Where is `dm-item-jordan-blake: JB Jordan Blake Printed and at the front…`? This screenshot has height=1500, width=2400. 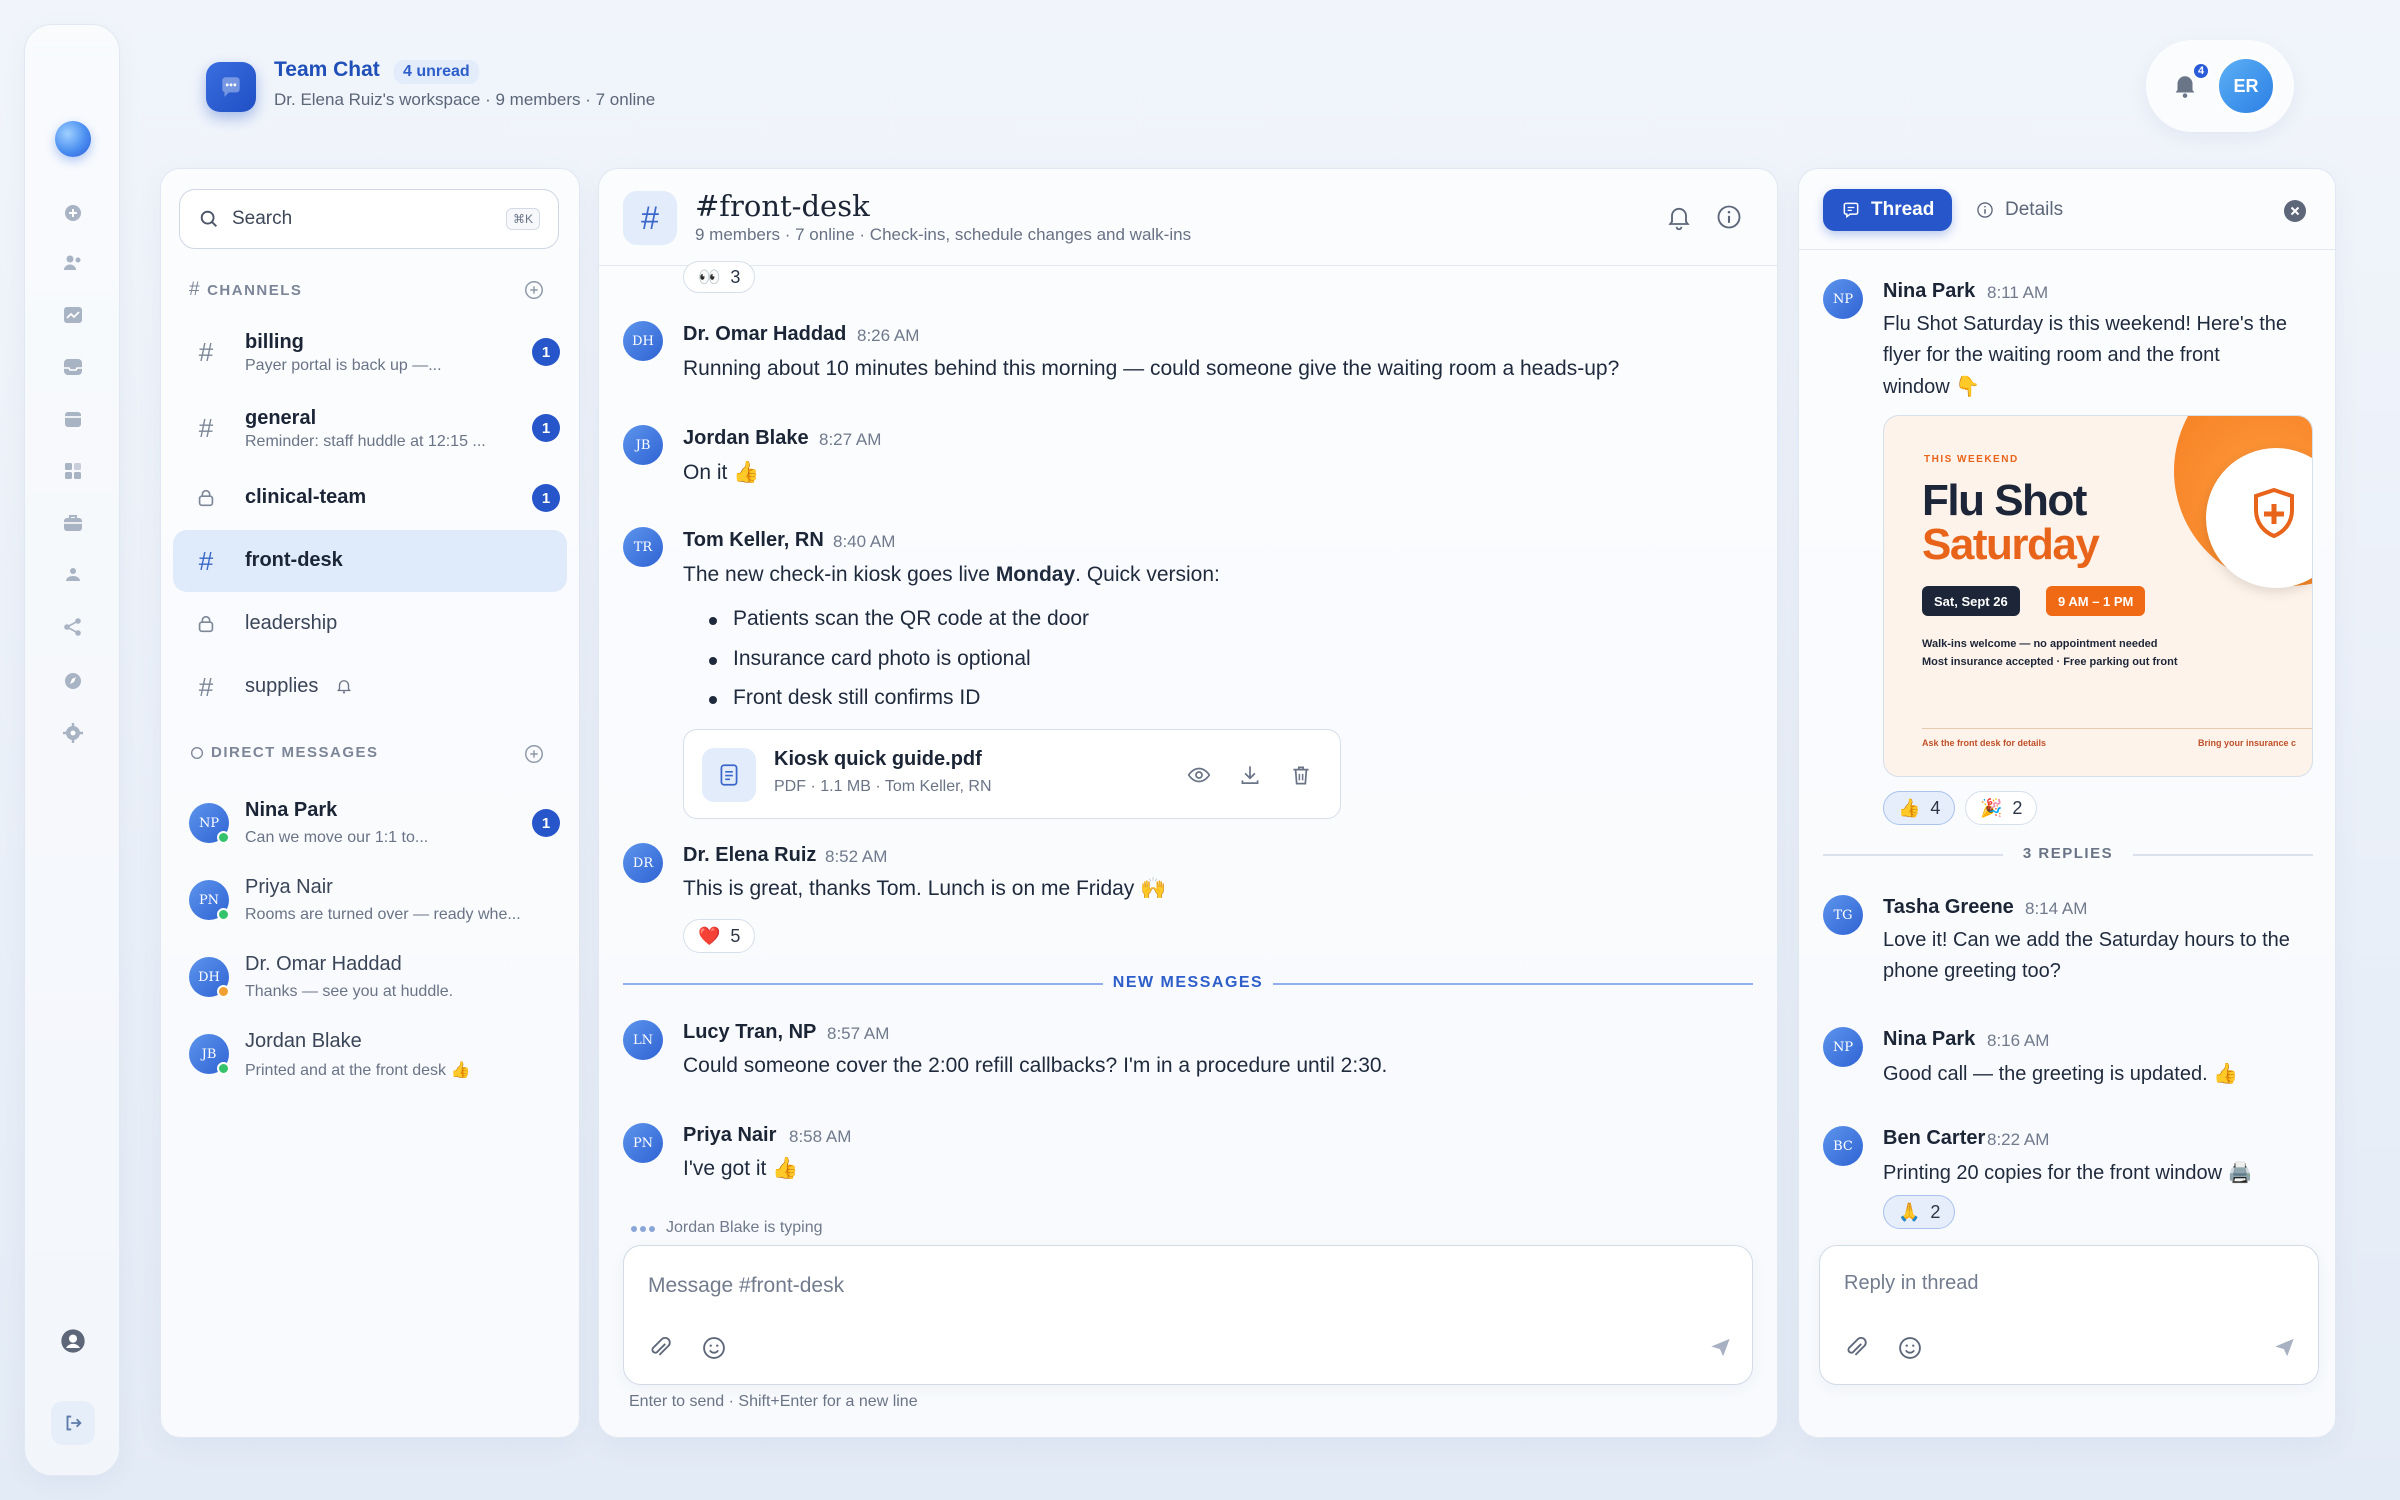
dm-item-jordan-blake: JB Jordan Blake Printed and at the front… is located at coordinates (370, 1054).